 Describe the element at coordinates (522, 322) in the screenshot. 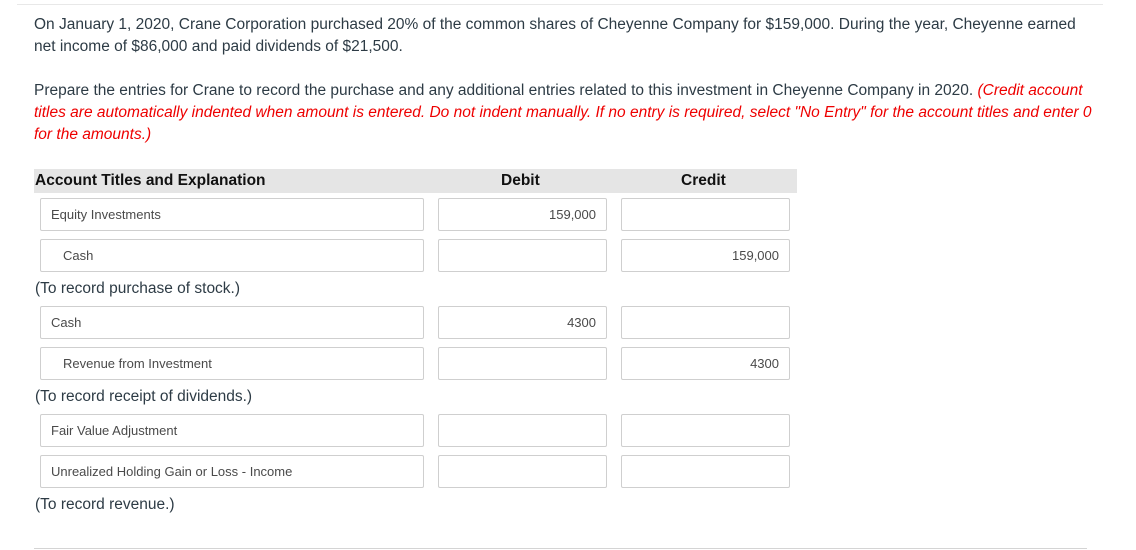

I see `debit-field: 4300` at that location.